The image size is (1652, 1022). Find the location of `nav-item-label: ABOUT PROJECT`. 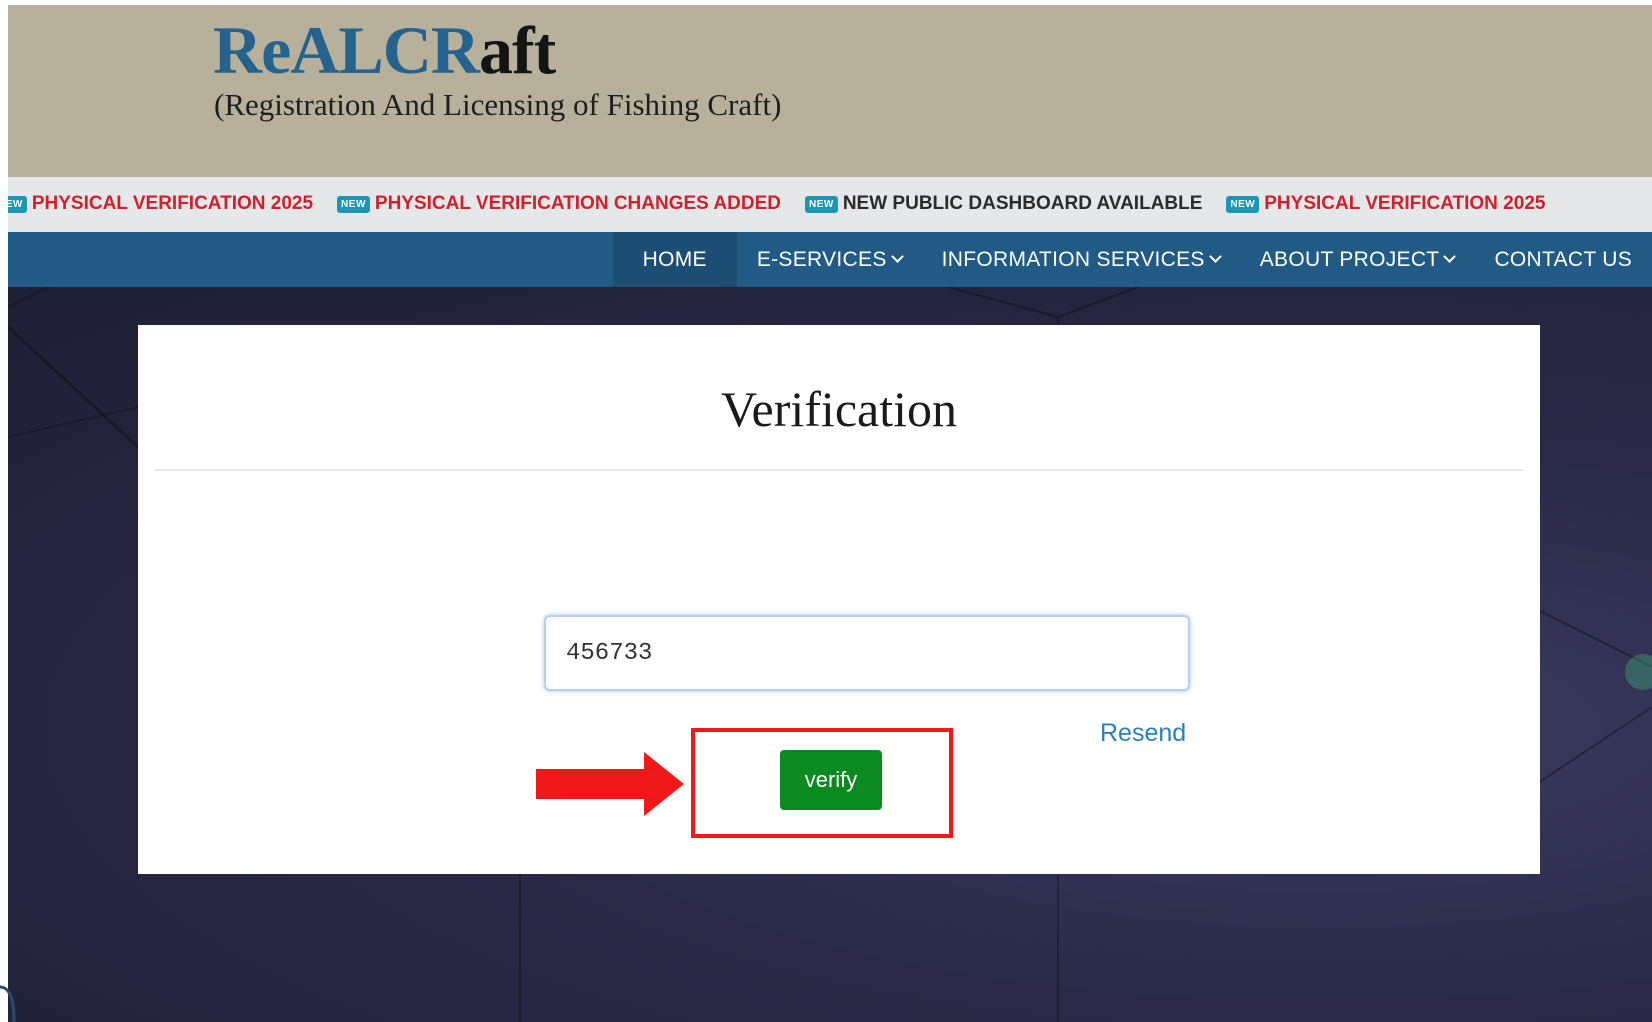

nav-item-label: ABOUT PROJECT is located at coordinates (1349, 259).